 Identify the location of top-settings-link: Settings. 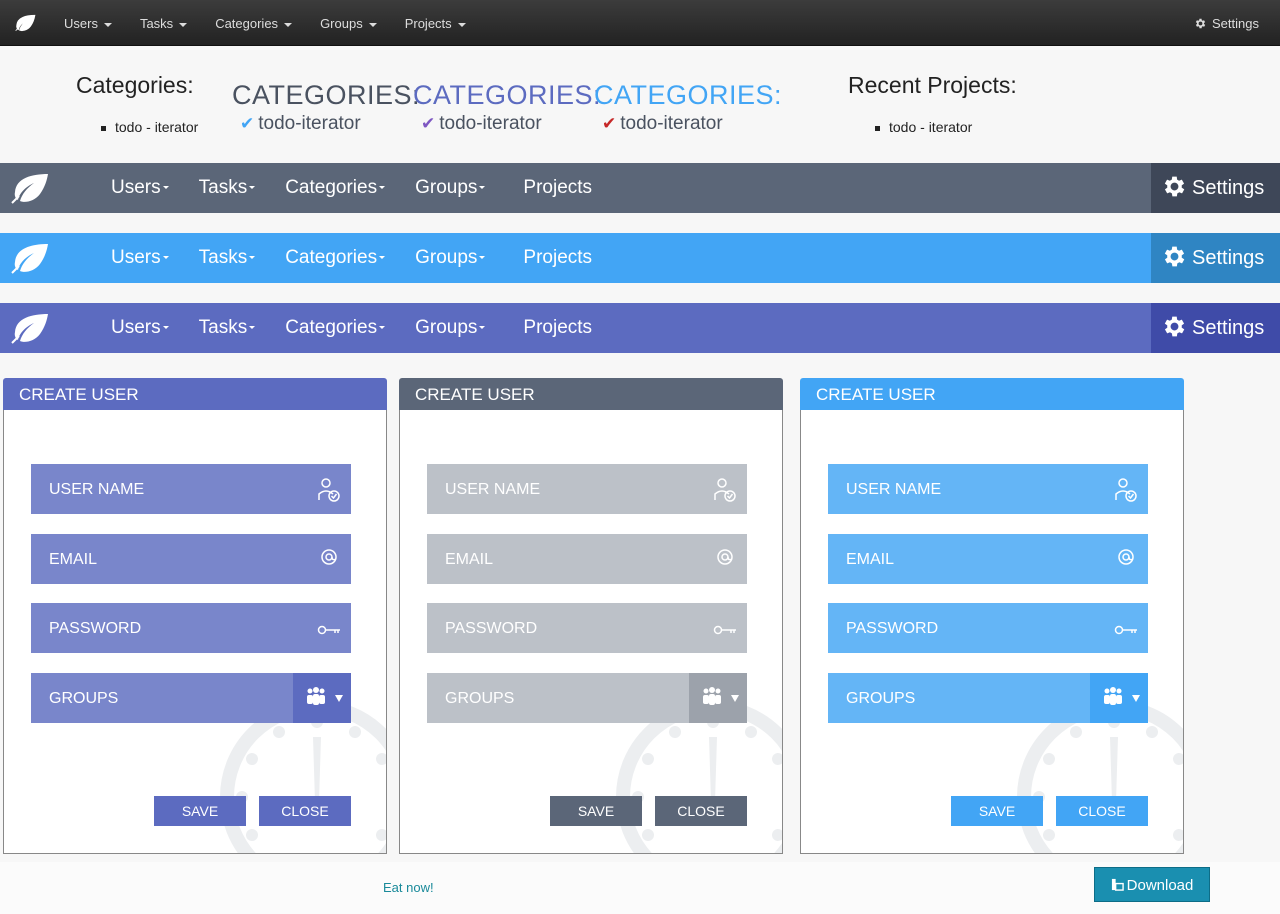
(1226, 24).